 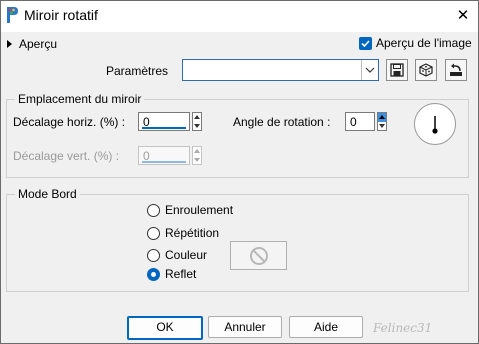 I want to click on vert-offset-slider, so click(x=164, y=162).